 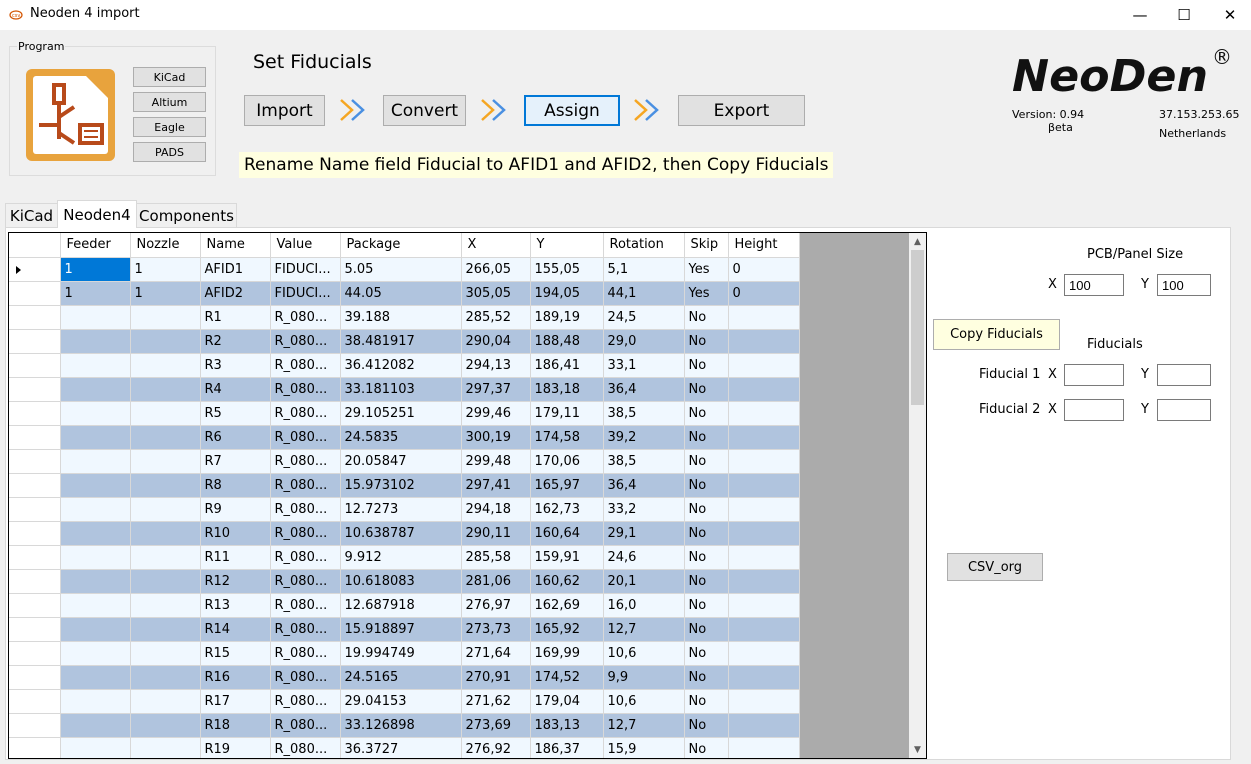 What do you see at coordinates (169, 152) in the screenshot?
I see `pads-program-button: PADS` at bounding box center [169, 152].